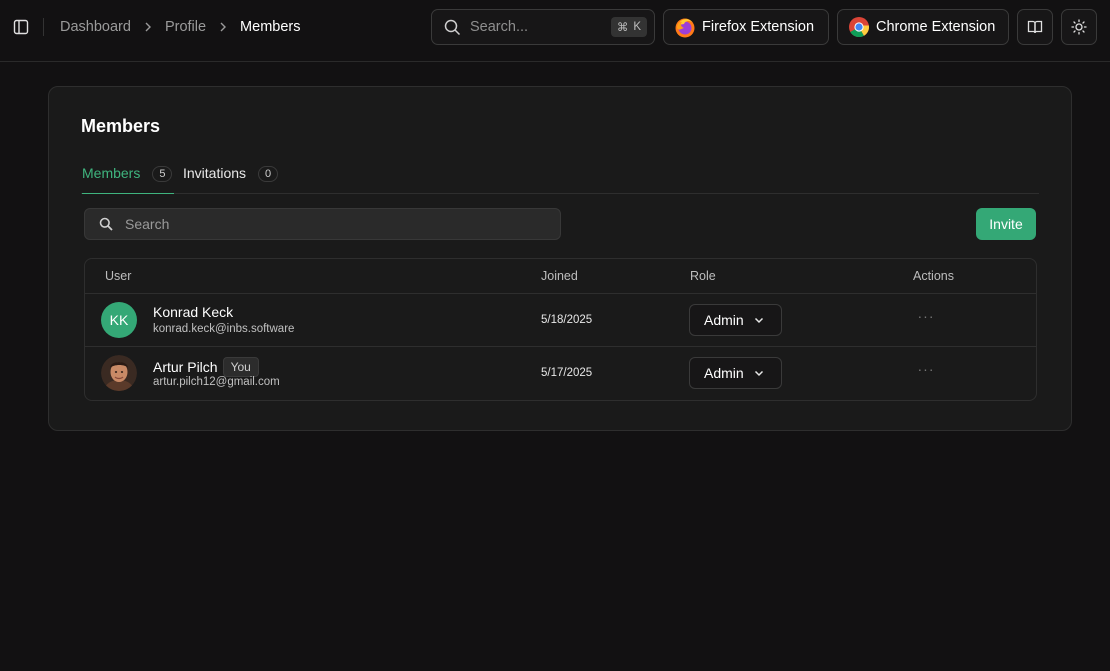 This screenshot has height=671, width=1110. What do you see at coordinates (185, 367) in the screenshot?
I see `member-name-text: Artur Pilch` at bounding box center [185, 367].